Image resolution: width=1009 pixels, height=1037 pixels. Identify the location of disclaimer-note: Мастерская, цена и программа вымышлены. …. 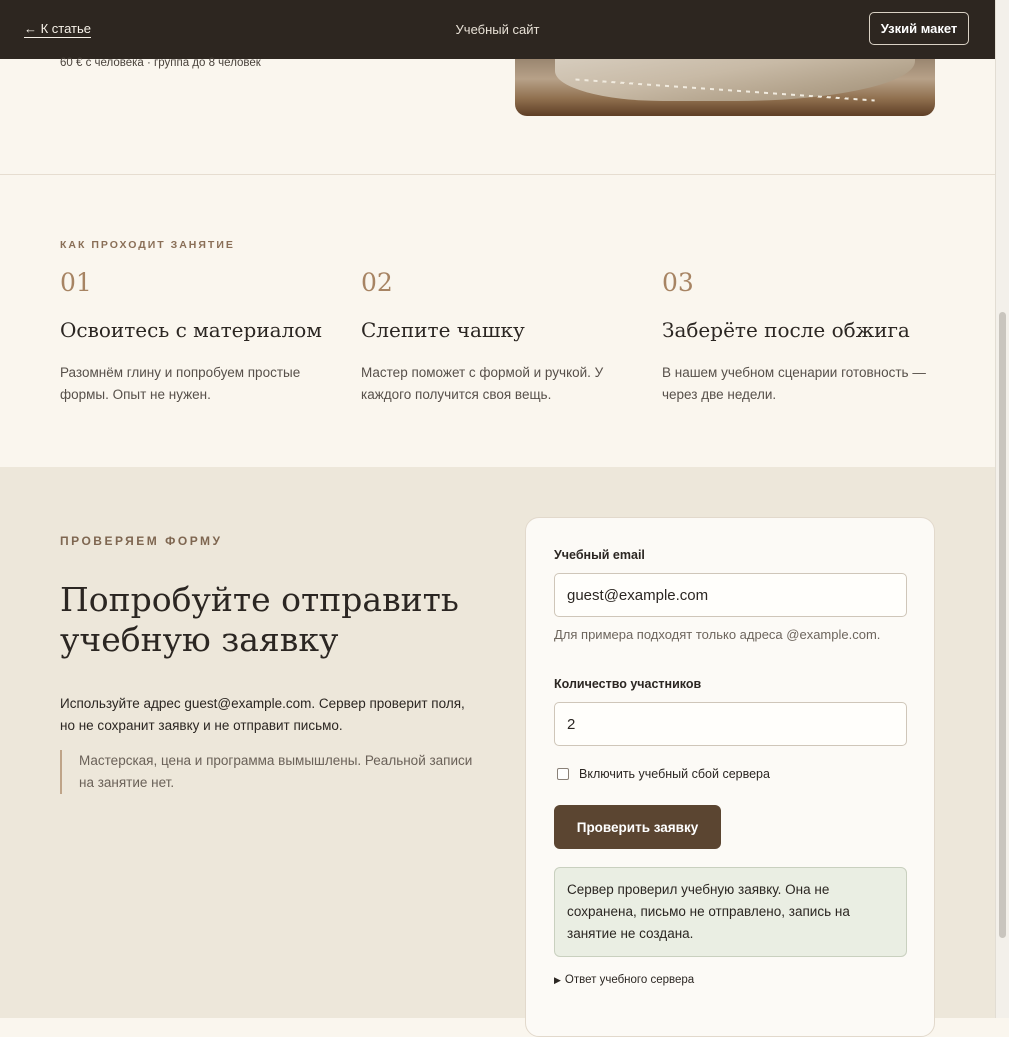
(269, 772).